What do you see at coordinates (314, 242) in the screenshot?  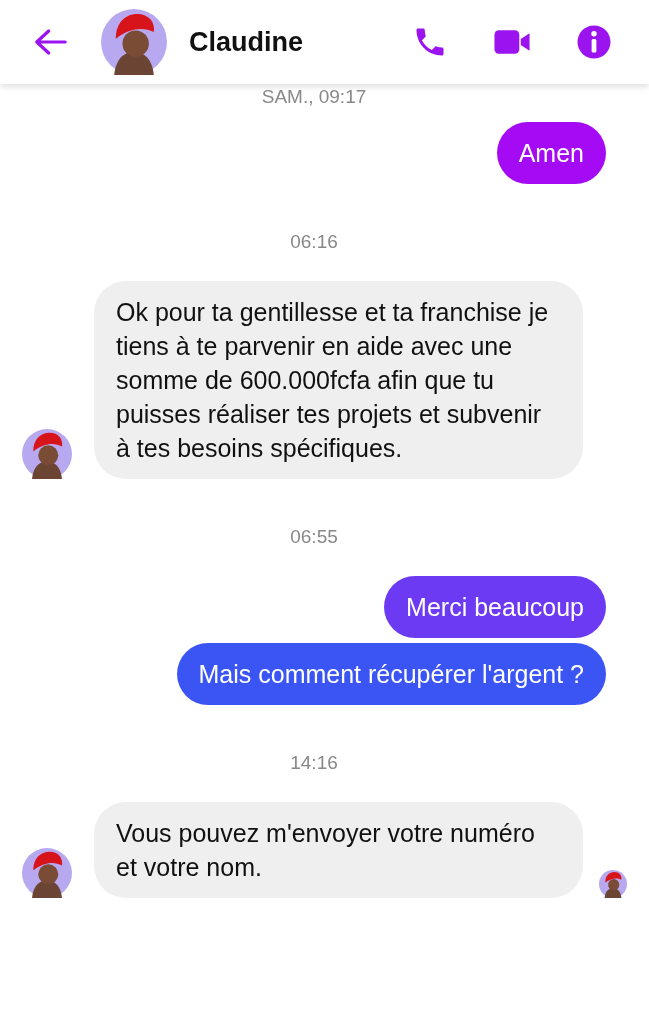 I see `timestamp: 06:16` at bounding box center [314, 242].